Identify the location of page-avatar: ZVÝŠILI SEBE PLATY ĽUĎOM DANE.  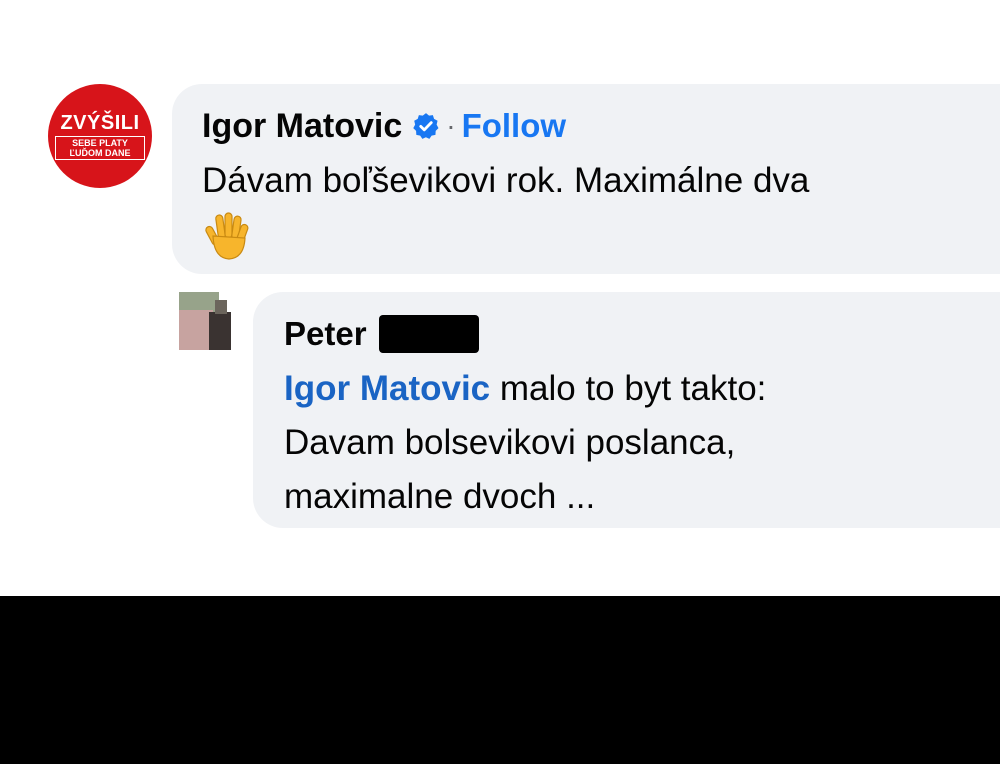
(100, 136).